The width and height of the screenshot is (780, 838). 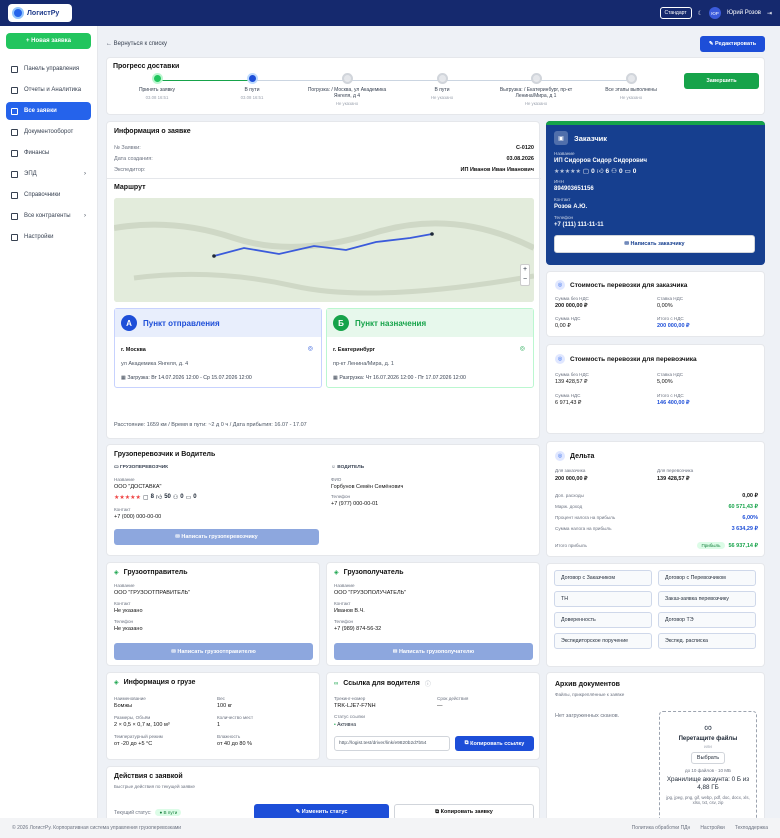 What do you see at coordinates (708, 746) in the screenshot?
I see `or-label: или` at bounding box center [708, 746].